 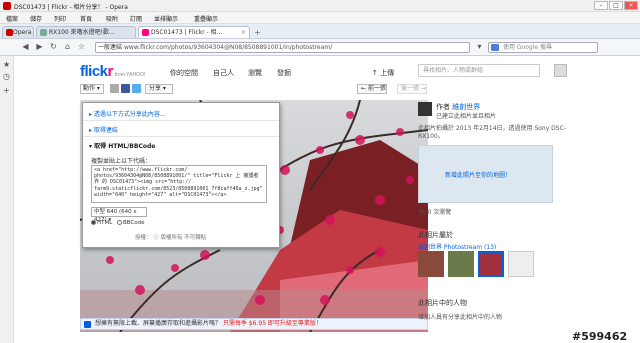 What do you see at coordinates (131, 223) in the screenshot?
I see `bbcode-radio: BBCode` at bounding box center [131, 223].